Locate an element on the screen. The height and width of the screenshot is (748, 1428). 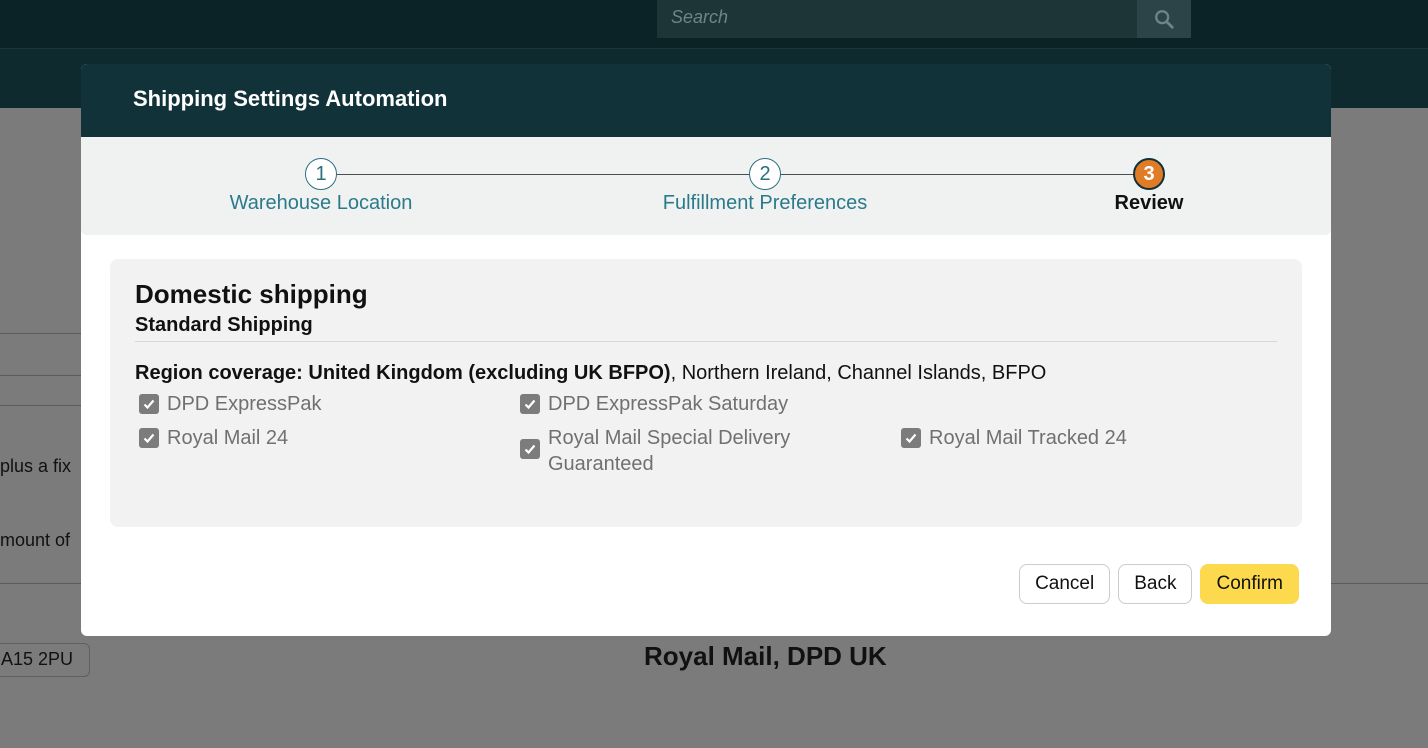
step-fulfillment-preferences: 2 Fulfillment Preferences is located at coordinates (765, 186).